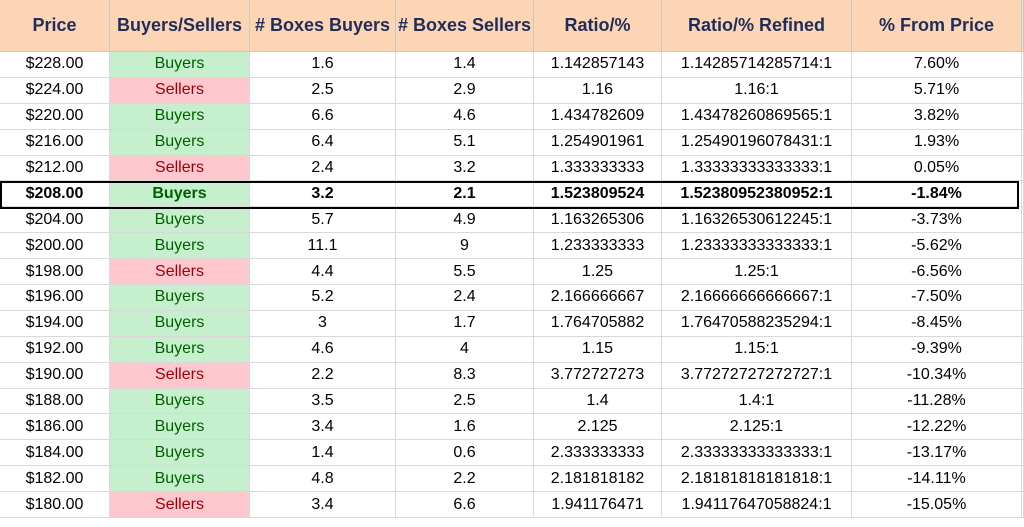  I want to click on ratio-refined-cell: 1.94117647058824:1, so click(757, 505).